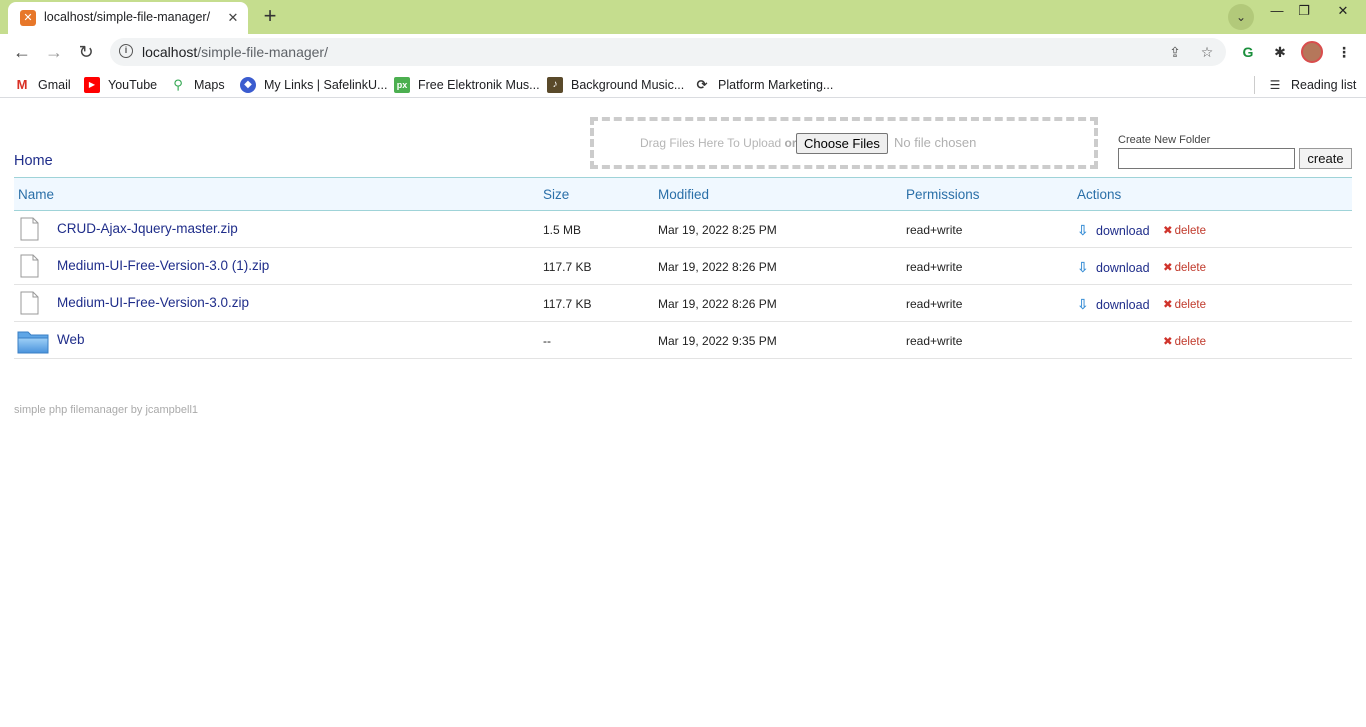  I want to click on translate-extension-icon: G, so click(1248, 52).